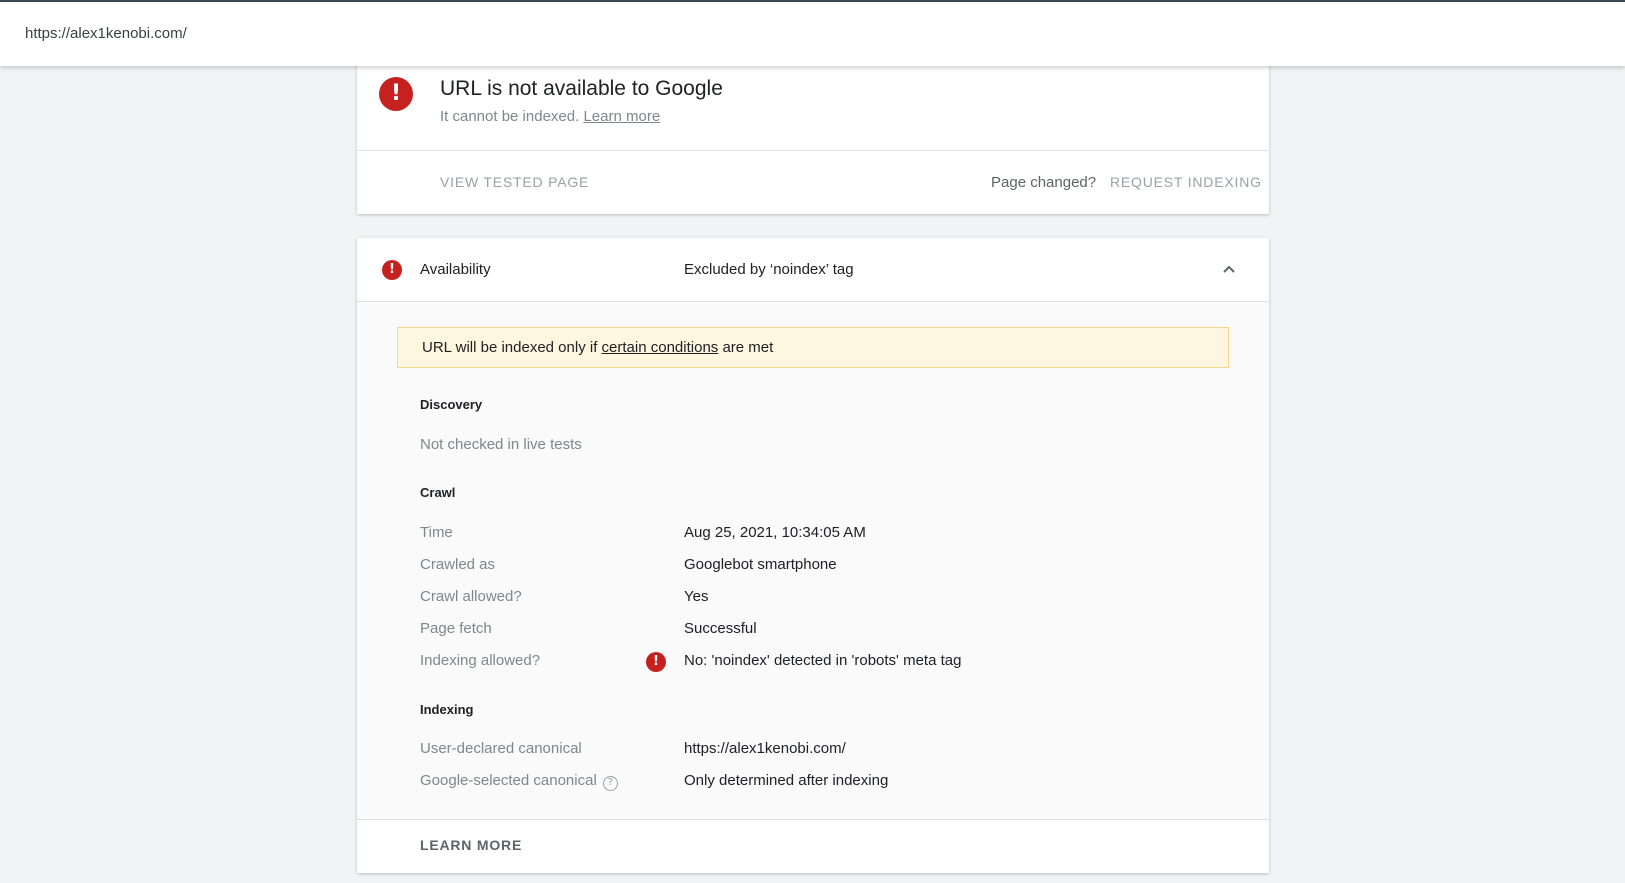  Describe the element at coordinates (786, 780) in the screenshot. I see `indexing-row-value: Only determined after indexing` at that location.